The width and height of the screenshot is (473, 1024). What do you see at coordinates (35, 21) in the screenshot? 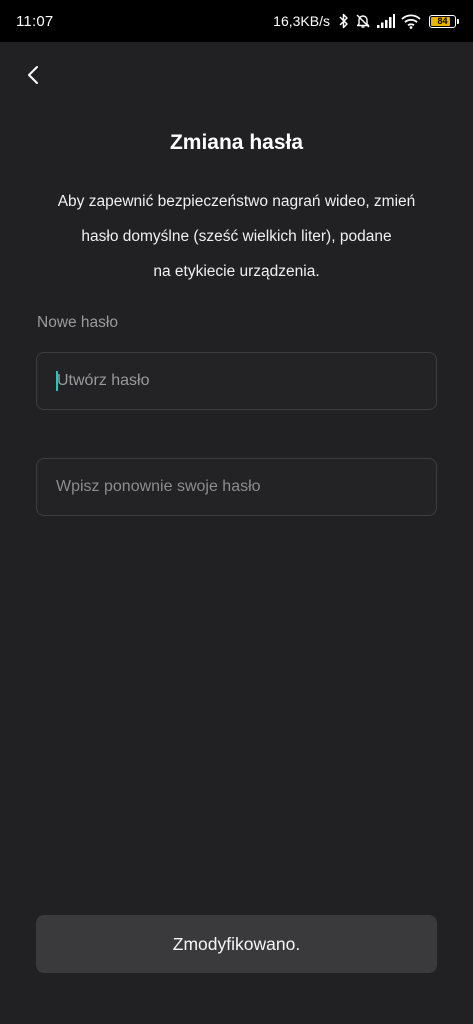
I see `status-time: 11:07` at bounding box center [35, 21].